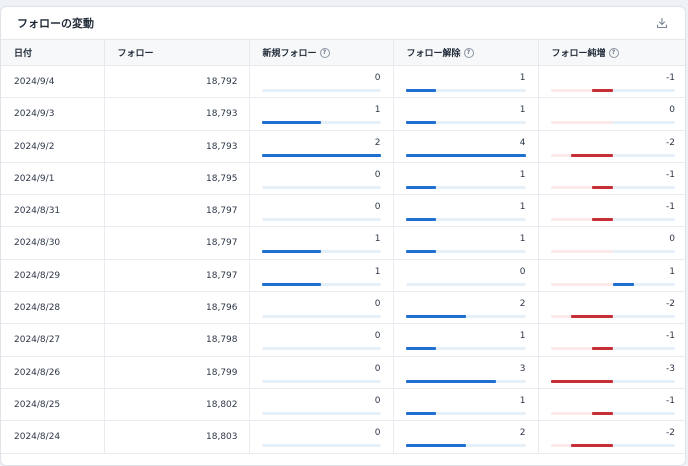 The image size is (688, 466). I want to click on column-header-unfollow: フォロー解除?, so click(466, 52).